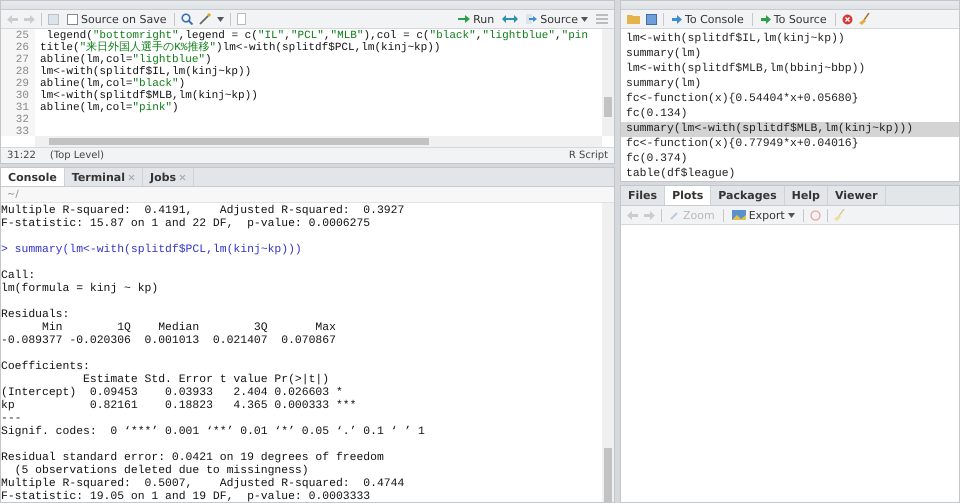 This screenshot has width=960, height=503. What do you see at coordinates (187, 19) in the screenshot?
I see `search-icon` at bounding box center [187, 19].